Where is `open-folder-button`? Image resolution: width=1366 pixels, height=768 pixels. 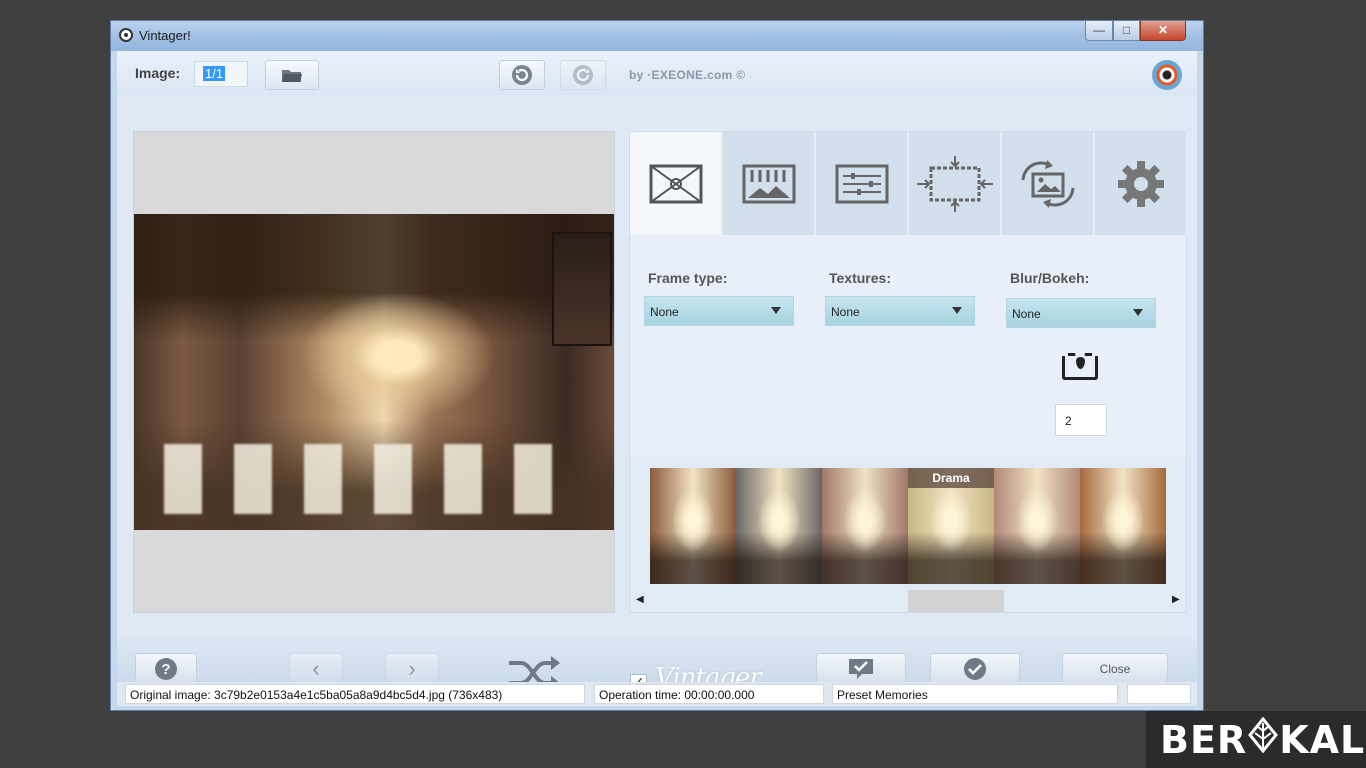
open-folder-button is located at coordinates (292, 75).